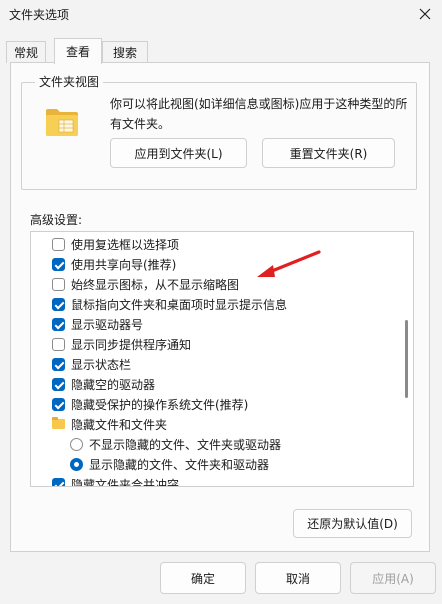 The image size is (442, 604). I want to click on window-title: 文件夹选项, so click(39, 15).